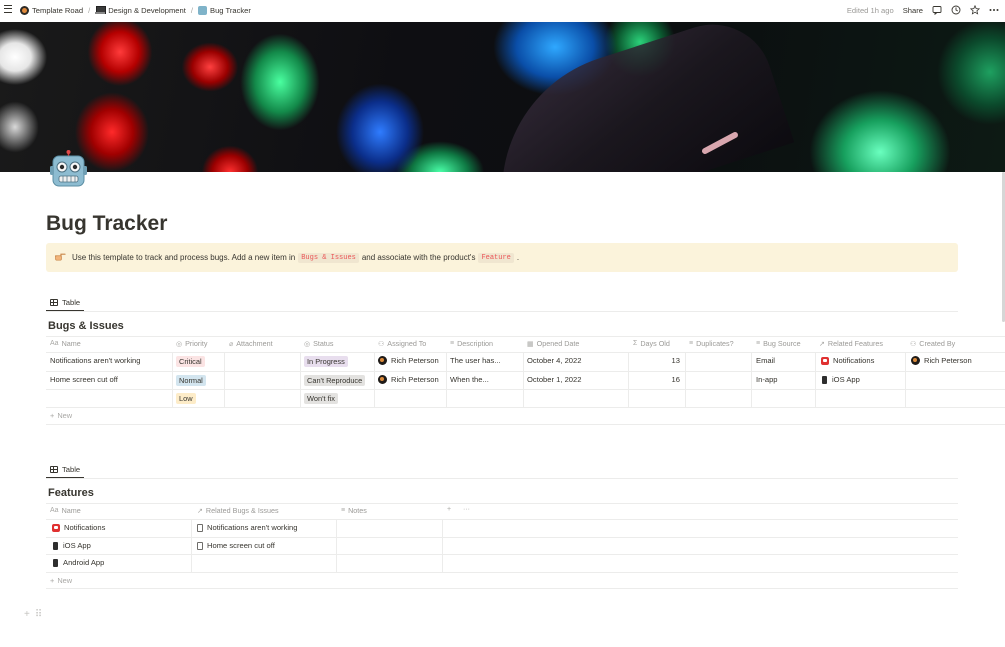 This screenshot has width=1005, height=647. I want to click on notification-icon, so click(825, 360).